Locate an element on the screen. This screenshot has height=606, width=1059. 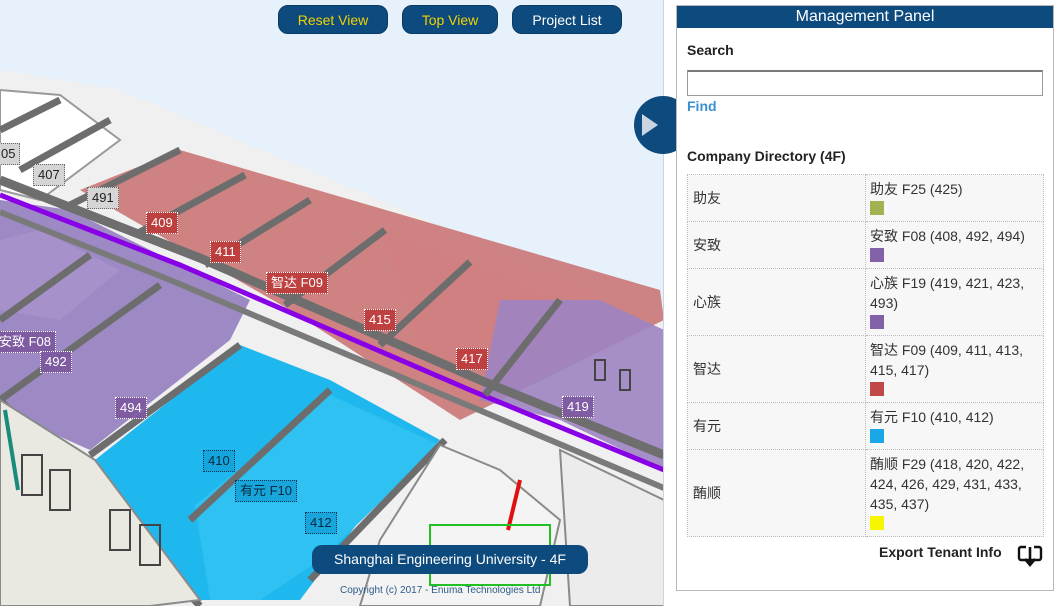
company-name: 智达 is located at coordinates (776, 369).